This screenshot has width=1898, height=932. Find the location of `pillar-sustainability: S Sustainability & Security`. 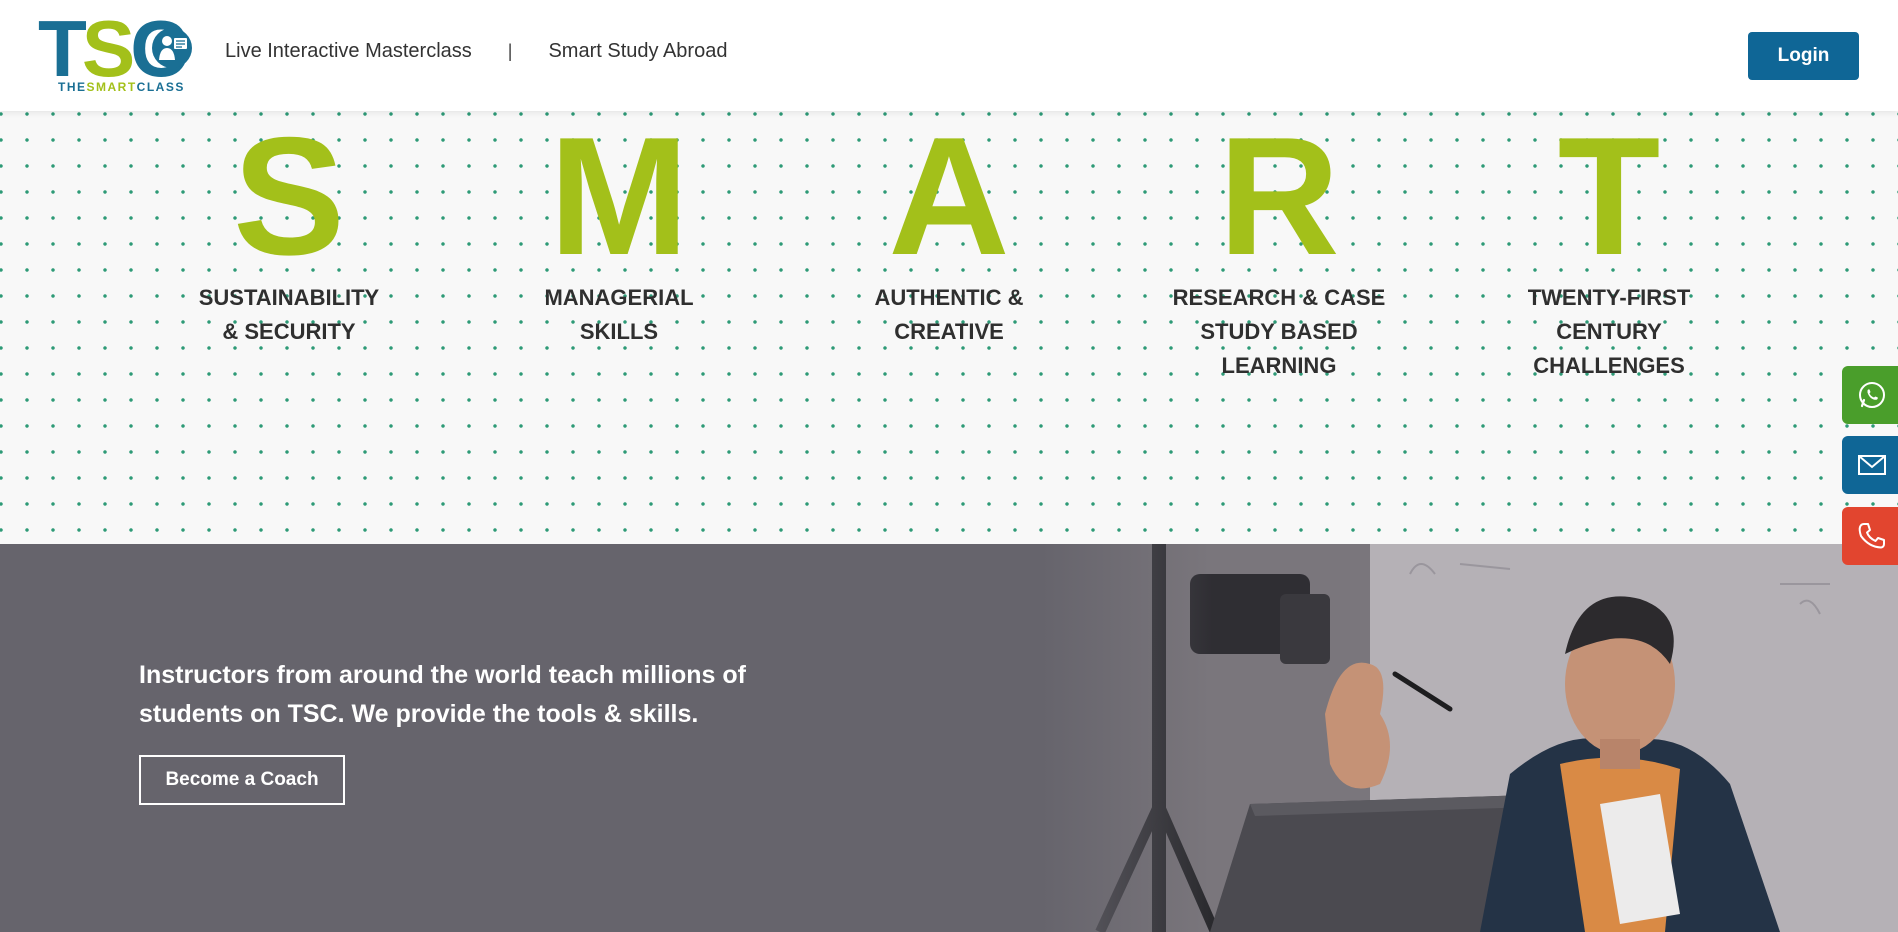

pillar-sustainability: S Sustainability & Security is located at coordinates (289, 230).